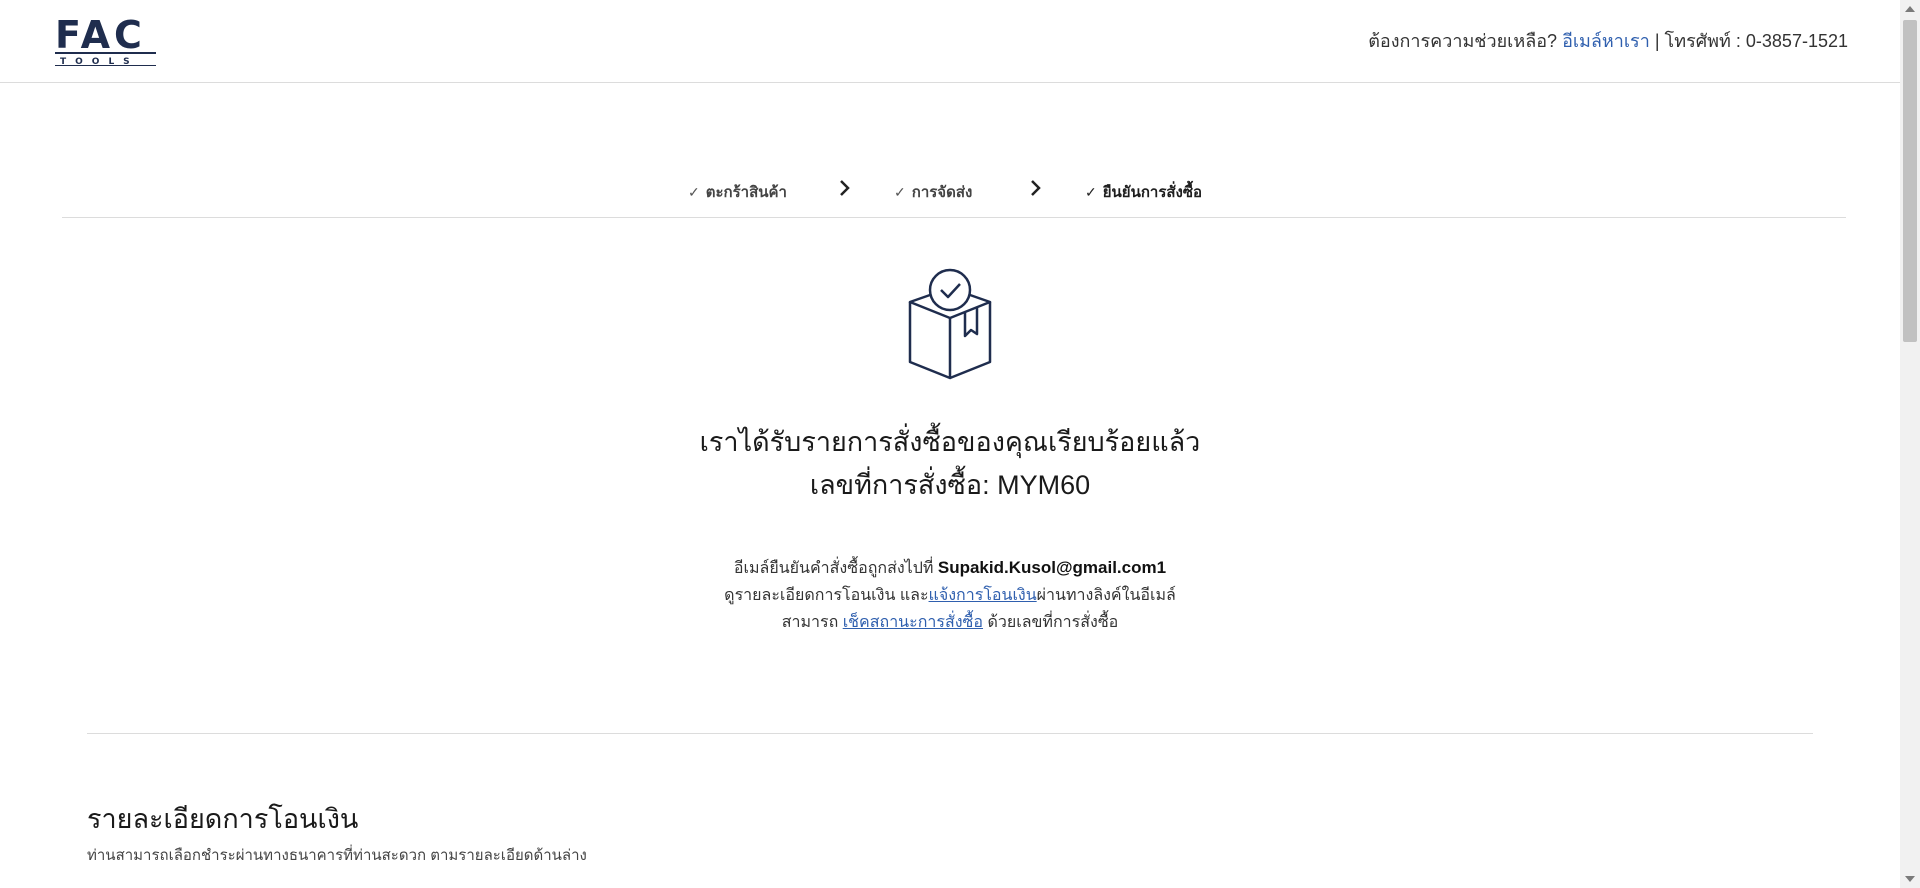  Describe the element at coordinates (983, 595) in the screenshot. I see `notify-transfer-link: แจ้งการโอนเงิน` at that location.